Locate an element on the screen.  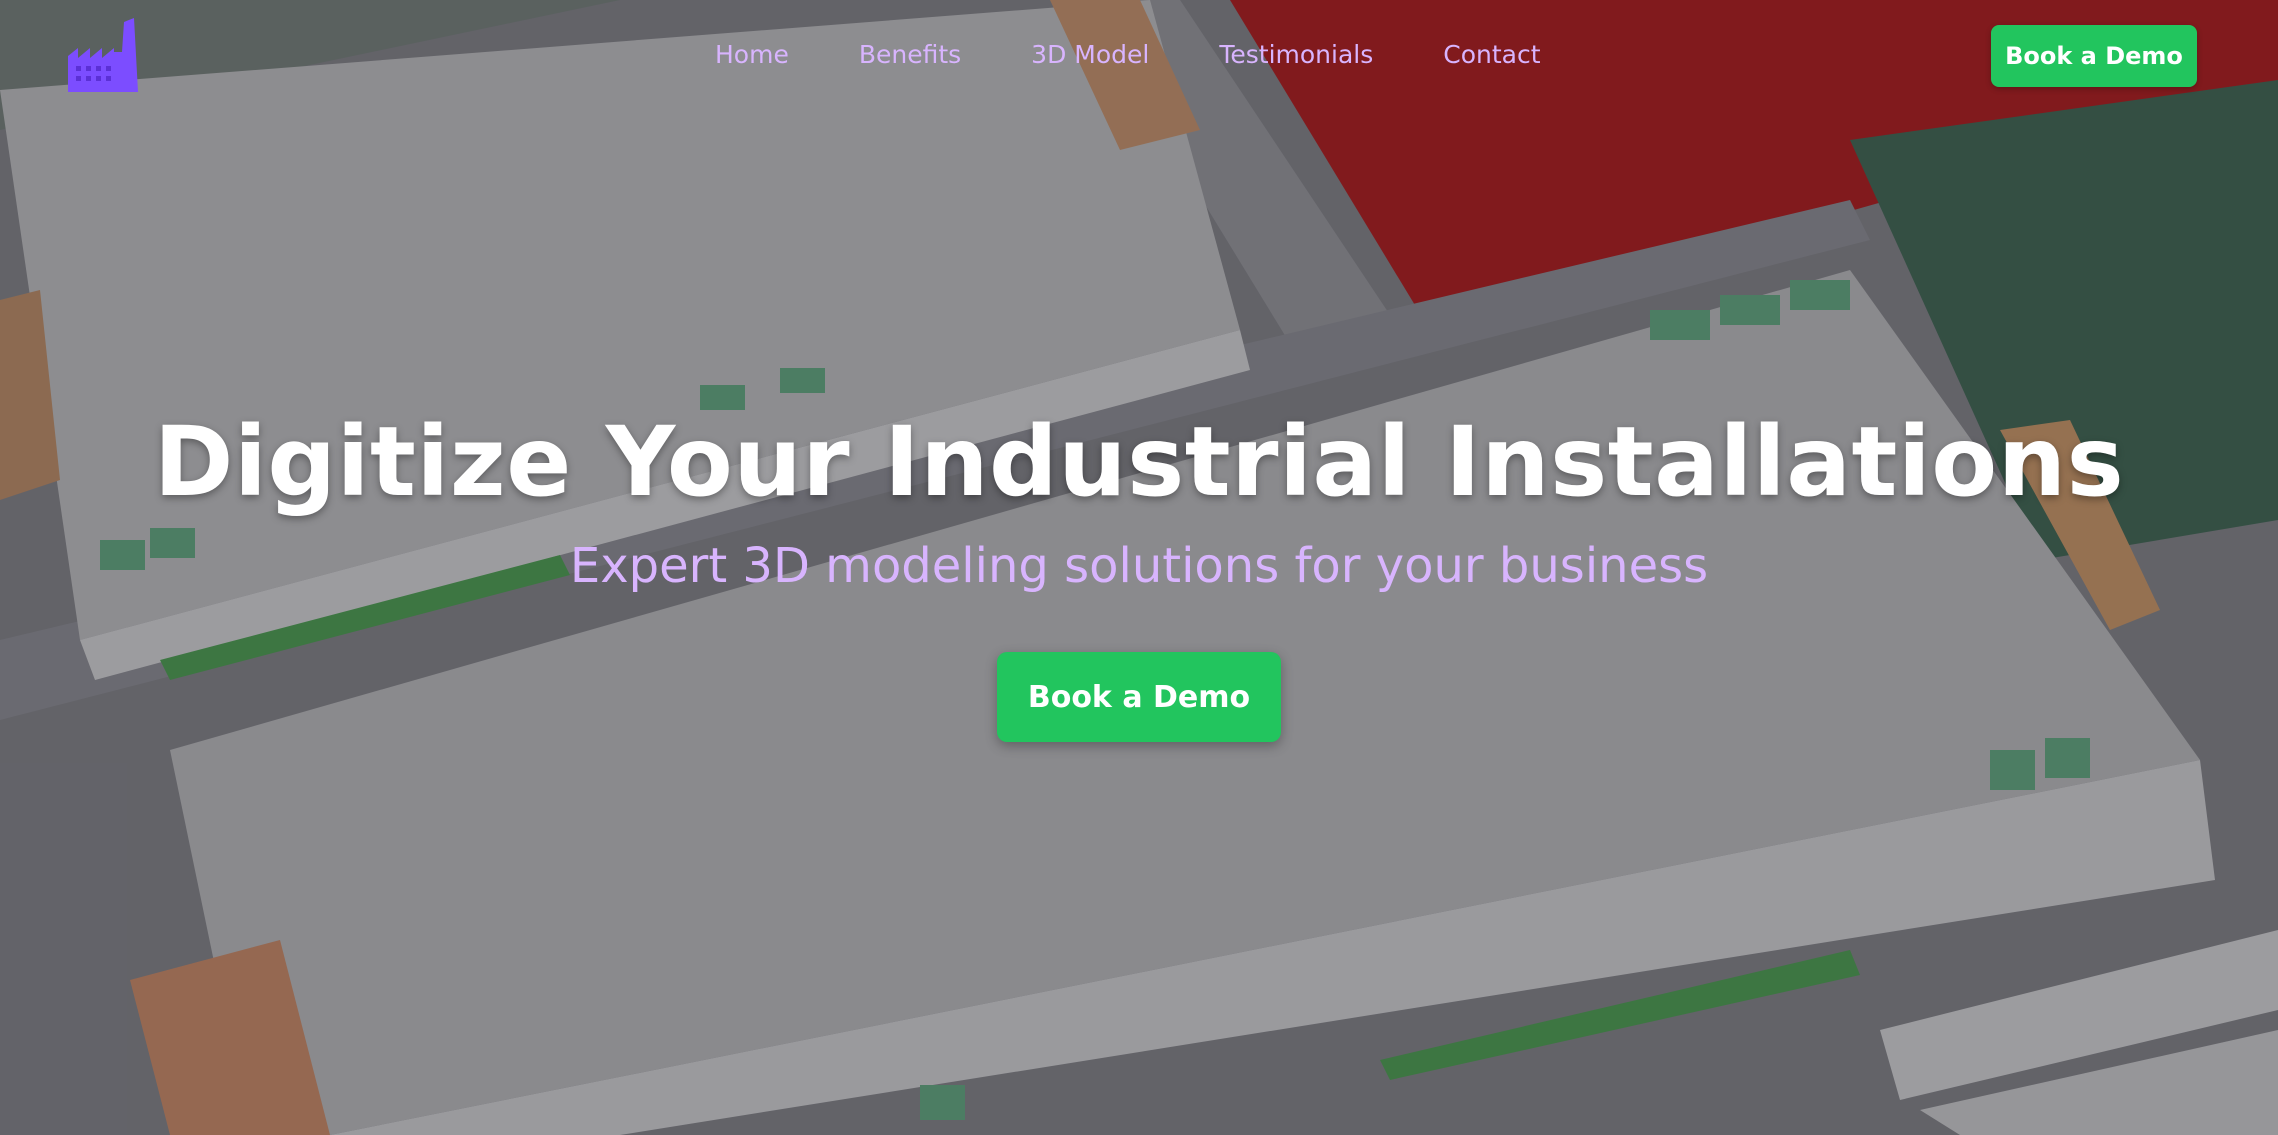
nav-link-benefits: Benefits is located at coordinates (910, 54).